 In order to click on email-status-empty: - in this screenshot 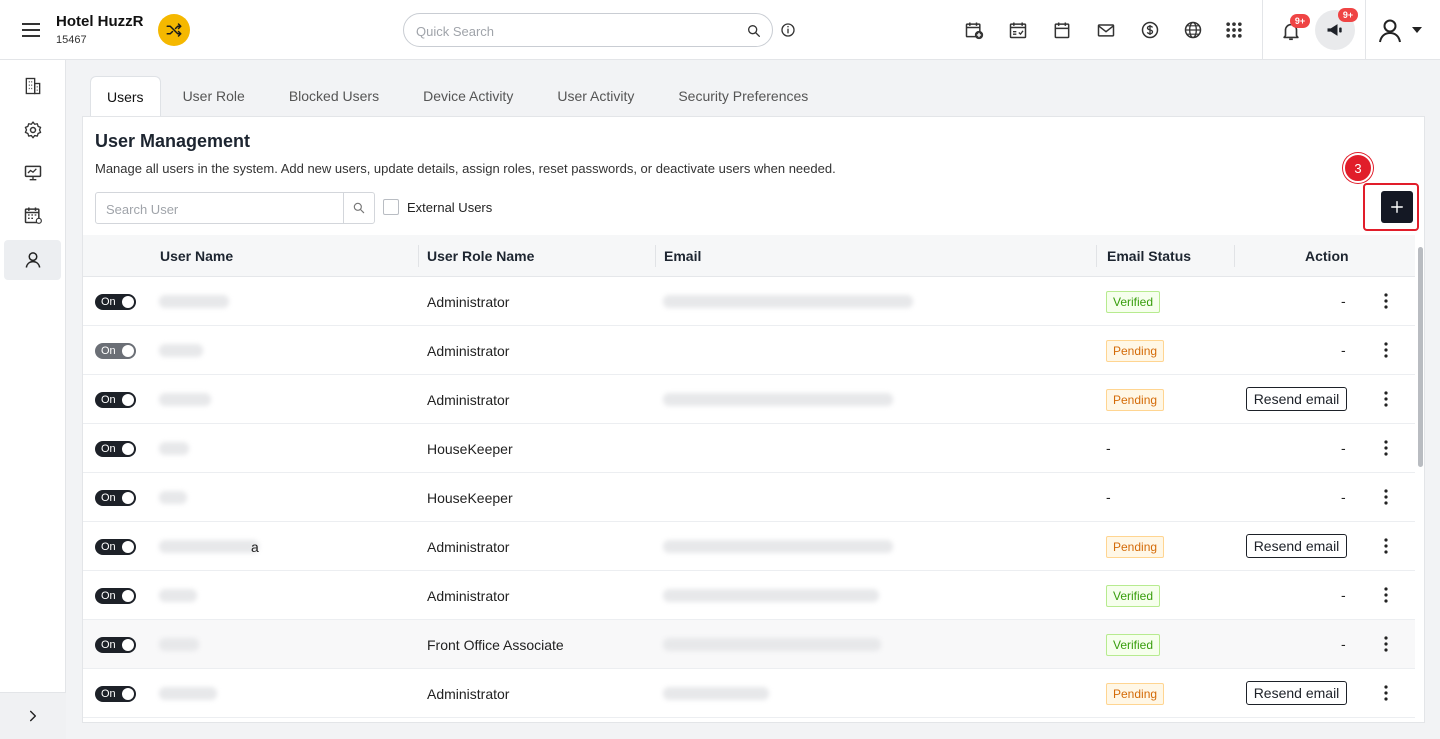, I will do `click(1108, 448)`.